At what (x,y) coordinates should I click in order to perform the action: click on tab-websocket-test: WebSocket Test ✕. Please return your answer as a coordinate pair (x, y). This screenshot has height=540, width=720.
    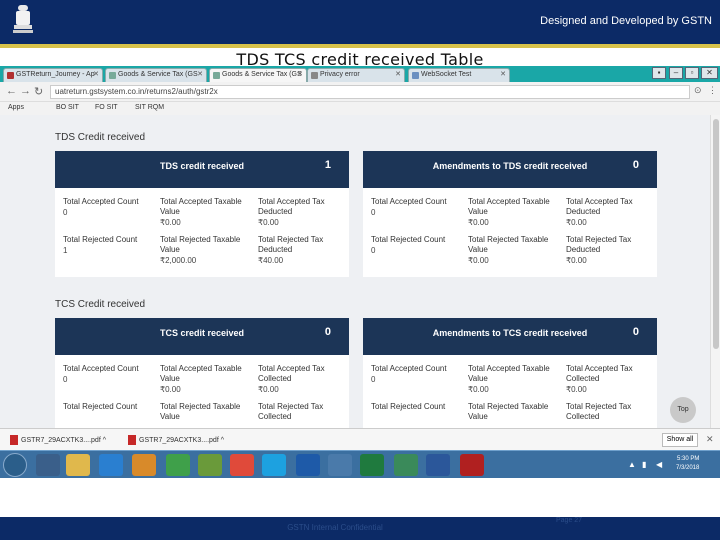
    Looking at the image, I should click on (459, 75).